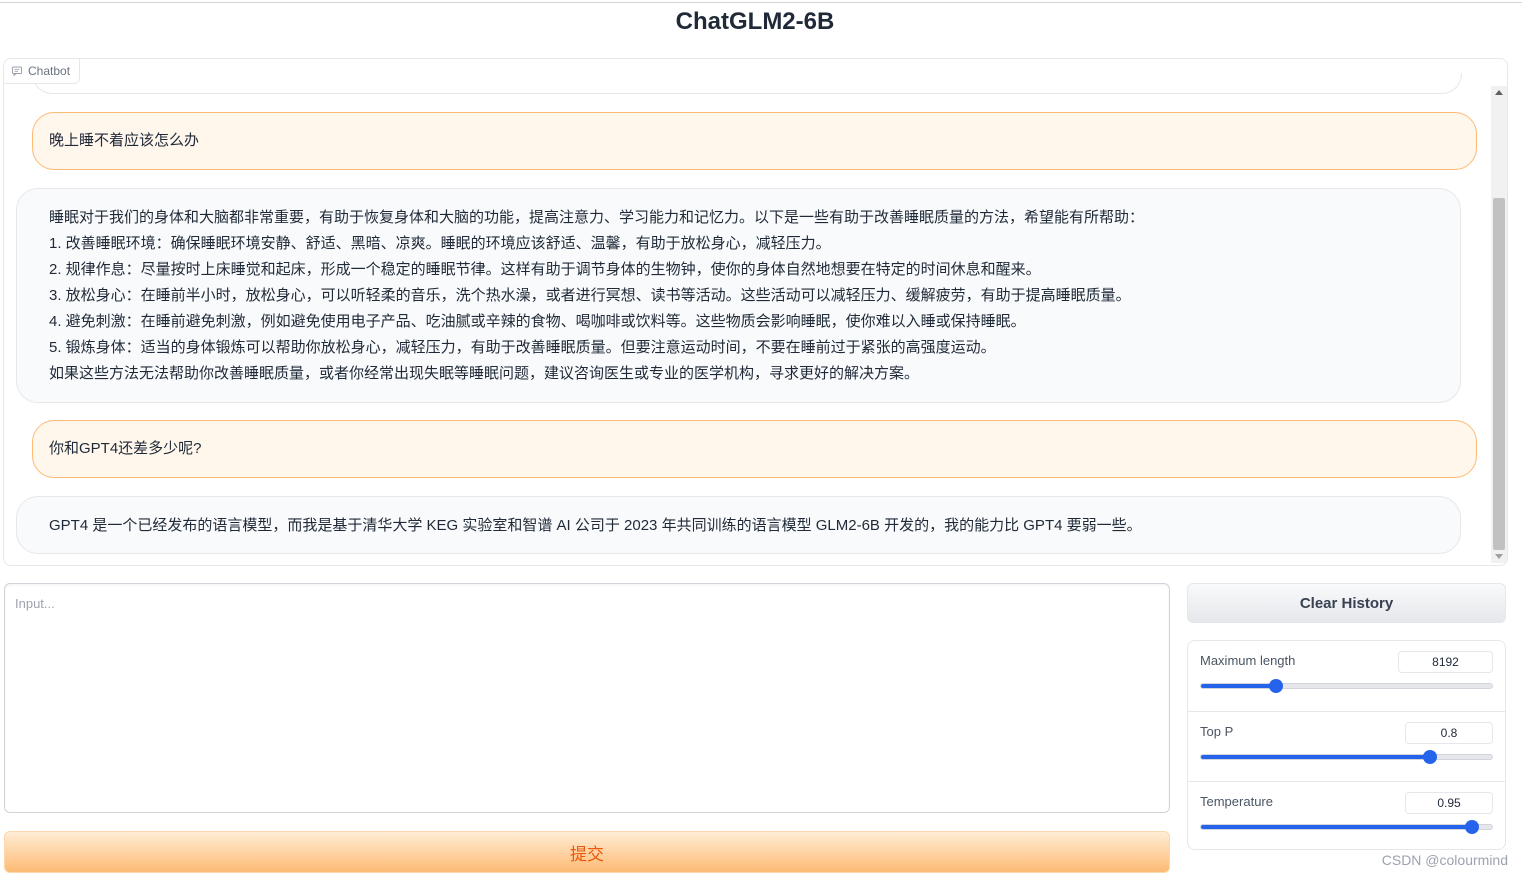  I want to click on max-length-label: Maximum length, so click(1248, 660).